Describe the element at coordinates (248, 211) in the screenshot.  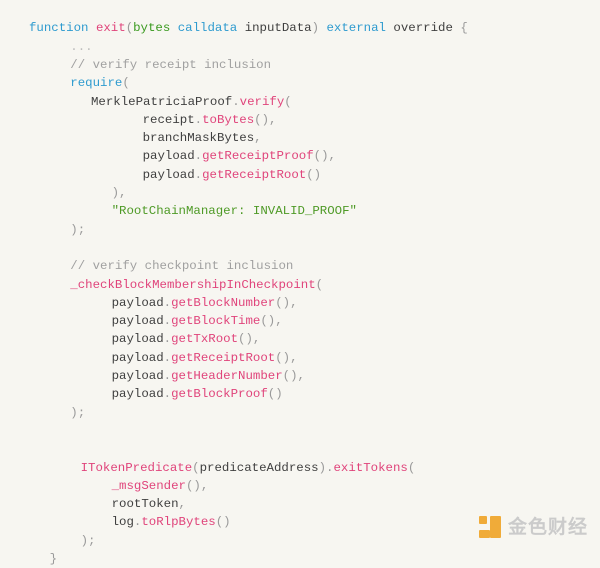
I see `code-line: "RootChainManager: INVALID_PROOF"` at that location.